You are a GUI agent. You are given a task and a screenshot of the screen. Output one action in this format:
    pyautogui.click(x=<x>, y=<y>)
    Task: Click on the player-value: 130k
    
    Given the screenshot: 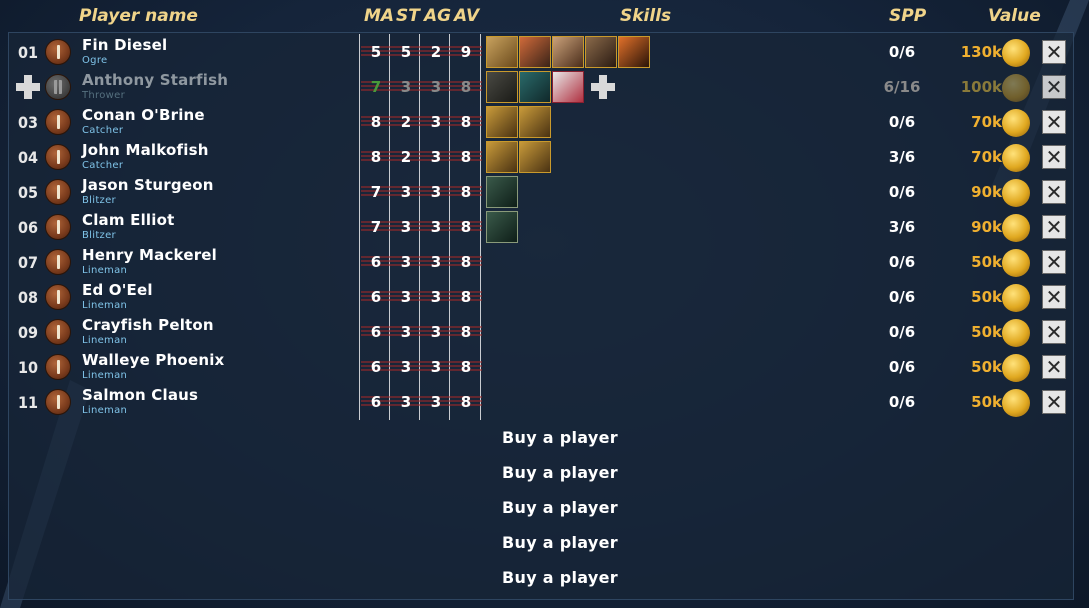 What is the action you would take?
    pyautogui.click(x=981, y=52)
    